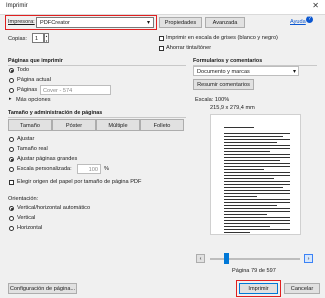  I want to click on prev-page-button: ‹, so click(200, 258).